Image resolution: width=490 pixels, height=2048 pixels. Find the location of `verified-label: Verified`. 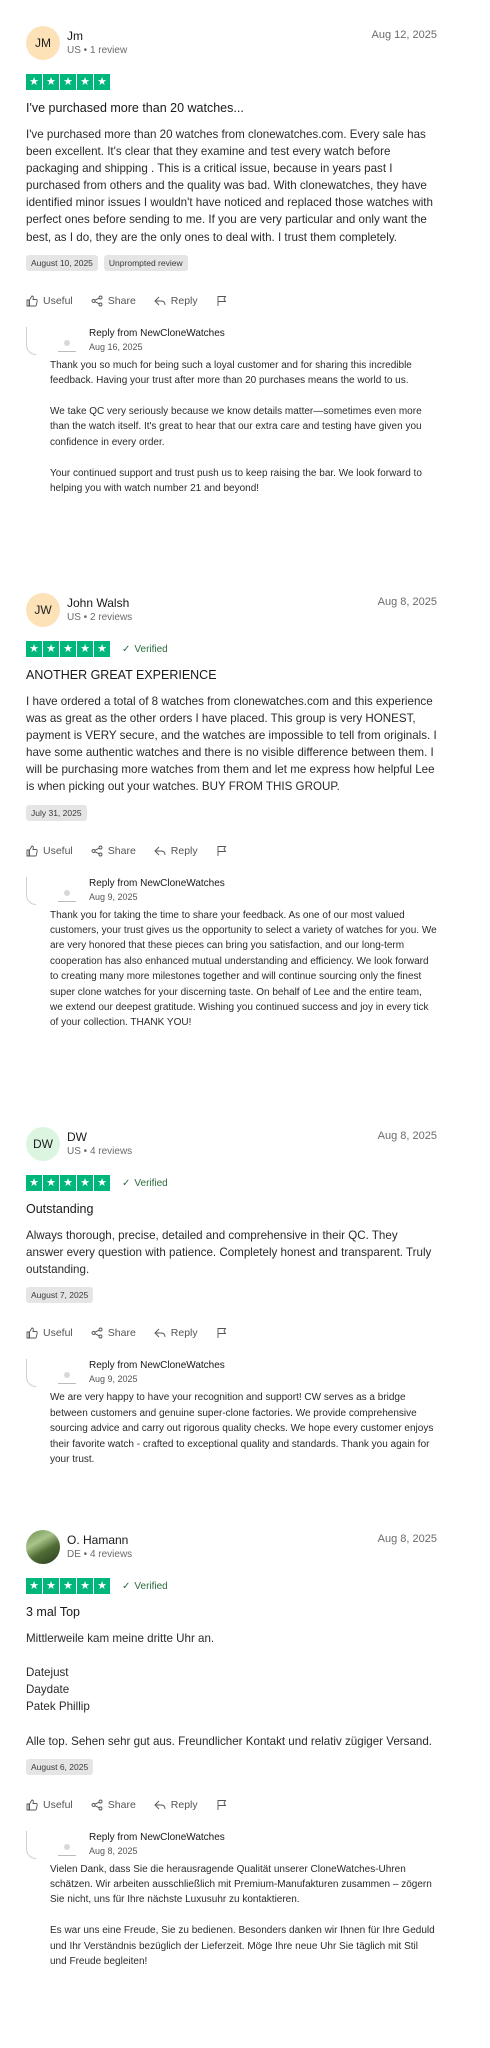

verified-label: Verified is located at coordinates (151, 1586).